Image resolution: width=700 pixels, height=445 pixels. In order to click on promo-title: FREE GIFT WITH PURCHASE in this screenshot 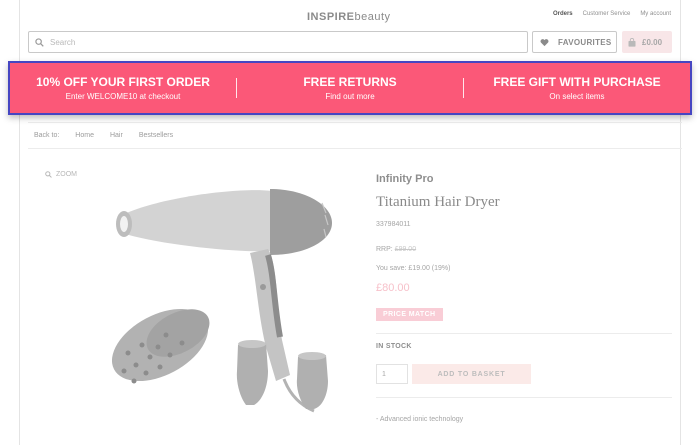, I will do `click(577, 82)`.